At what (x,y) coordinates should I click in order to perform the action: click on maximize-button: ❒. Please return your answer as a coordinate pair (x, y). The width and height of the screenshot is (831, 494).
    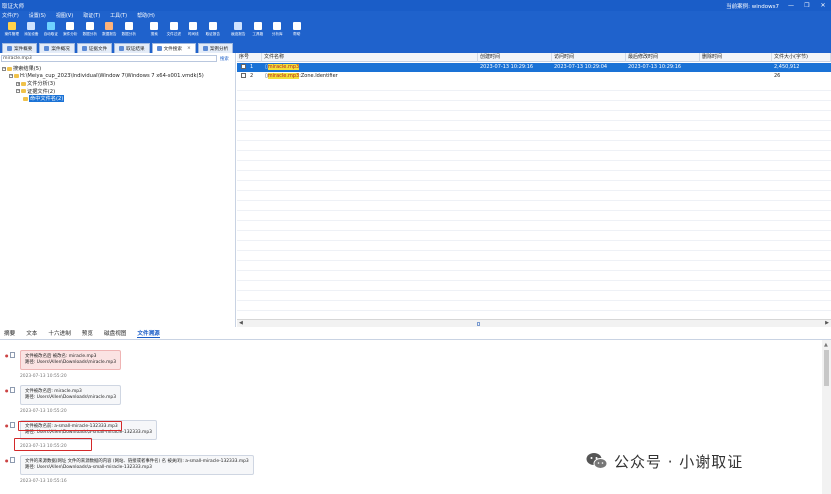
    Looking at the image, I should click on (807, 5).